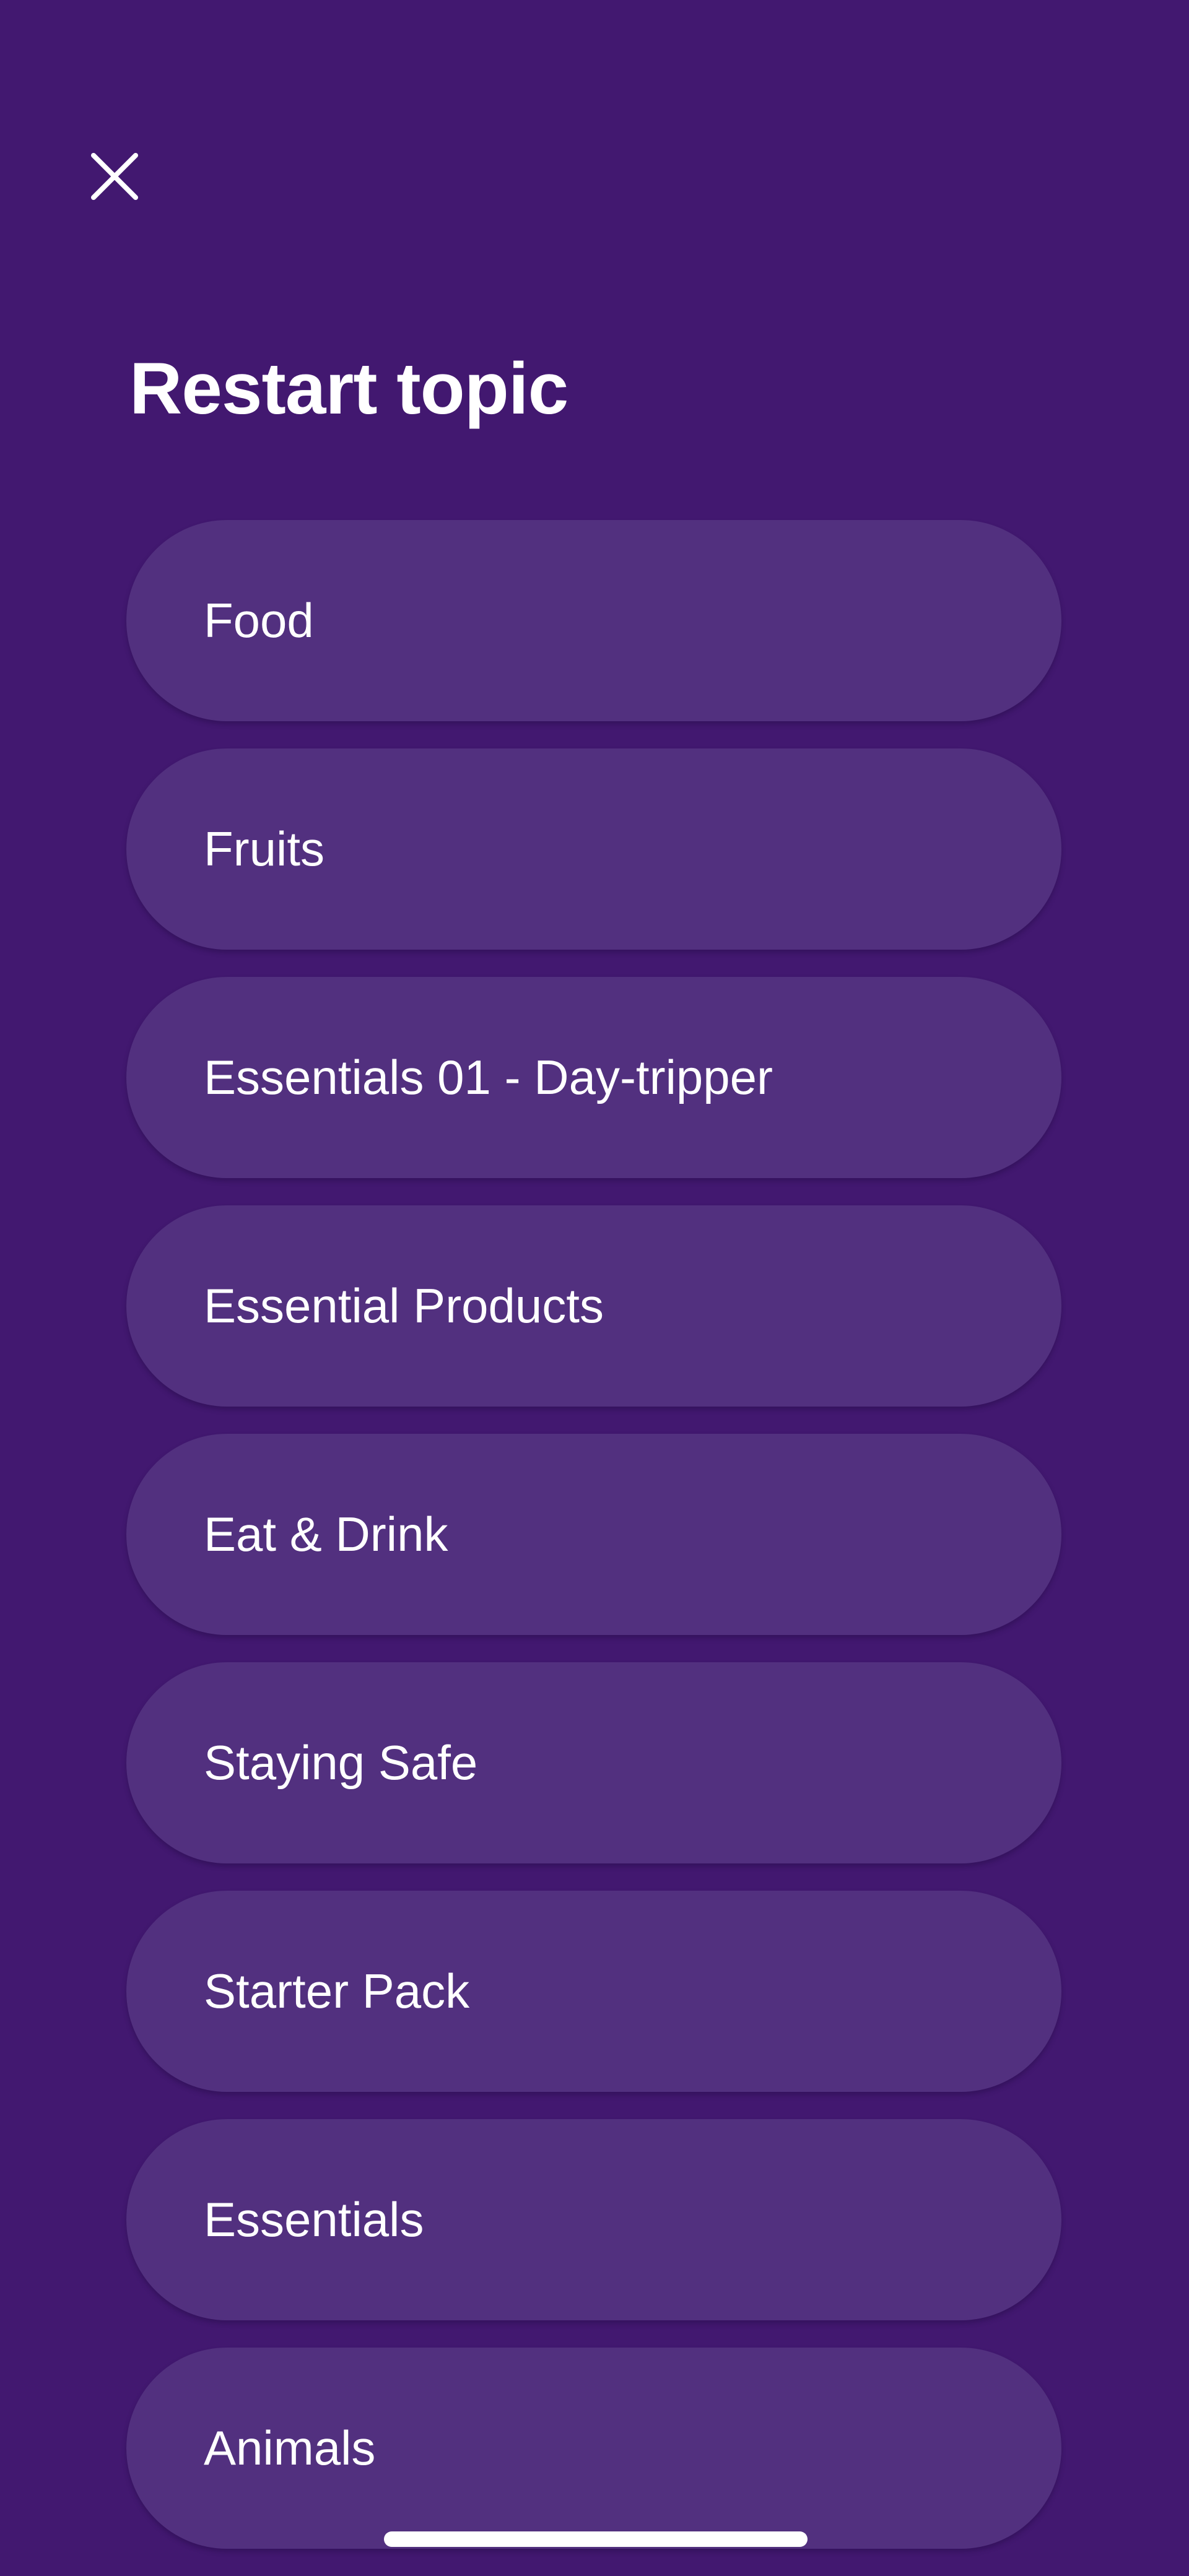 Image resolution: width=1189 pixels, height=2576 pixels. Describe the element at coordinates (593, 620) in the screenshot. I see `topic-button-food: Food` at that location.